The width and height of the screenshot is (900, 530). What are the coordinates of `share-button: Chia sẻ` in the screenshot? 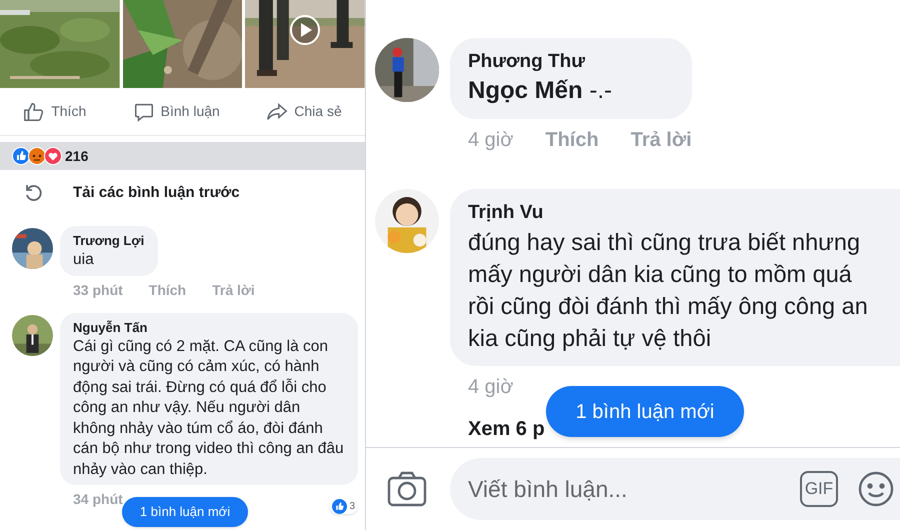 It's located at (304, 111).